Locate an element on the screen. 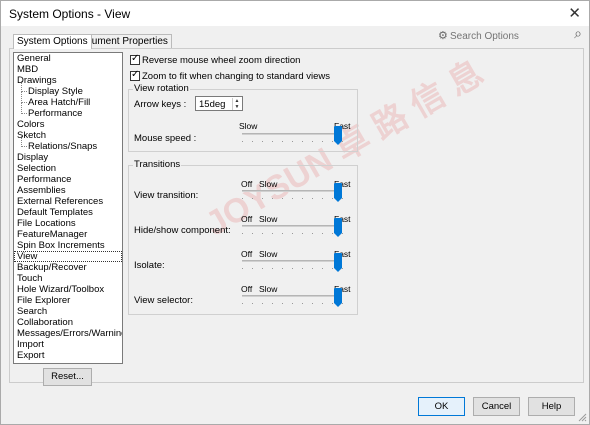 The image size is (590, 425). tree-item-drawings: Drawings is located at coordinates (68, 80).